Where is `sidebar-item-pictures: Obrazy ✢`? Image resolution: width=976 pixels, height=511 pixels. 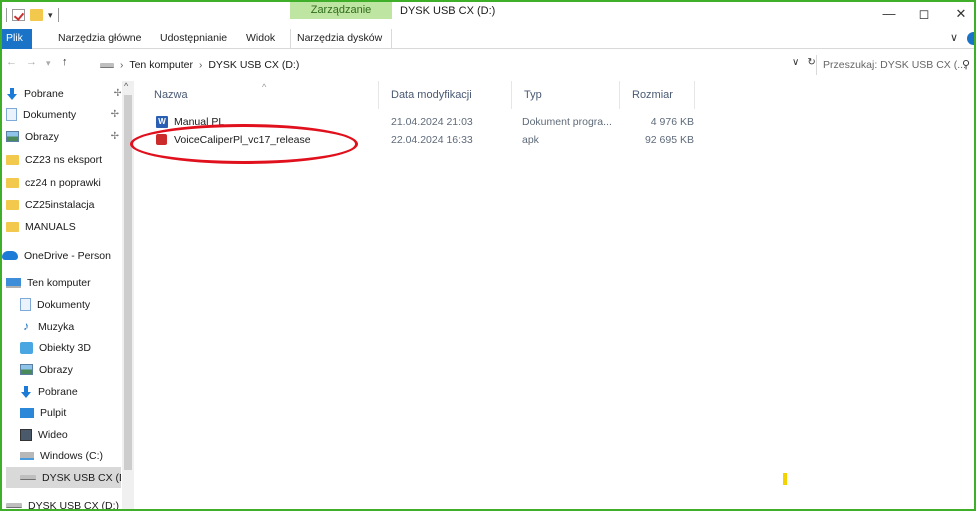
sidebar-item-pictures: Obrazy ✢ is located at coordinates (63, 136).